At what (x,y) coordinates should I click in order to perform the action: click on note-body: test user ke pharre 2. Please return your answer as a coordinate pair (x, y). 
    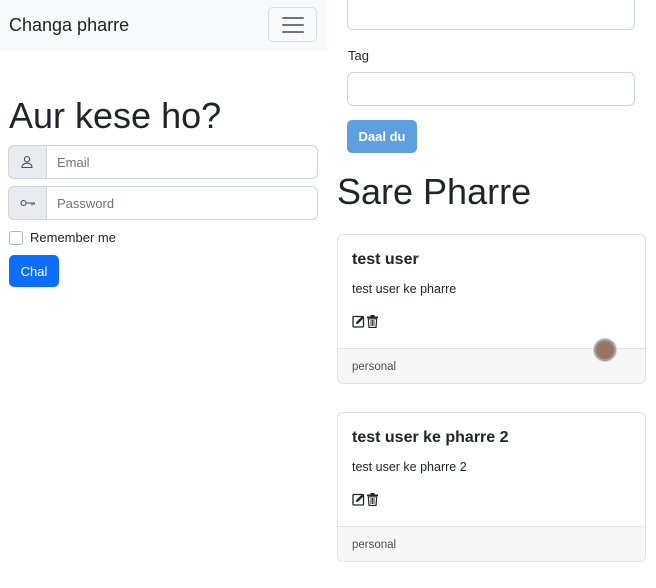
    Looking at the image, I should click on (409, 467).